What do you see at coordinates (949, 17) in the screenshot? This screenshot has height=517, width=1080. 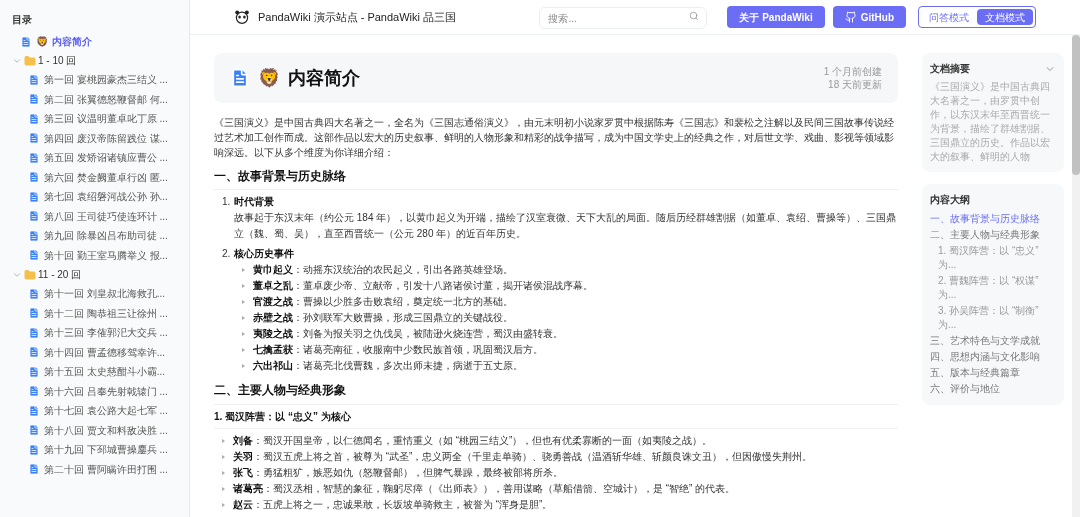 I see `mode-tab: 问答模式` at bounding box center [949, 17].